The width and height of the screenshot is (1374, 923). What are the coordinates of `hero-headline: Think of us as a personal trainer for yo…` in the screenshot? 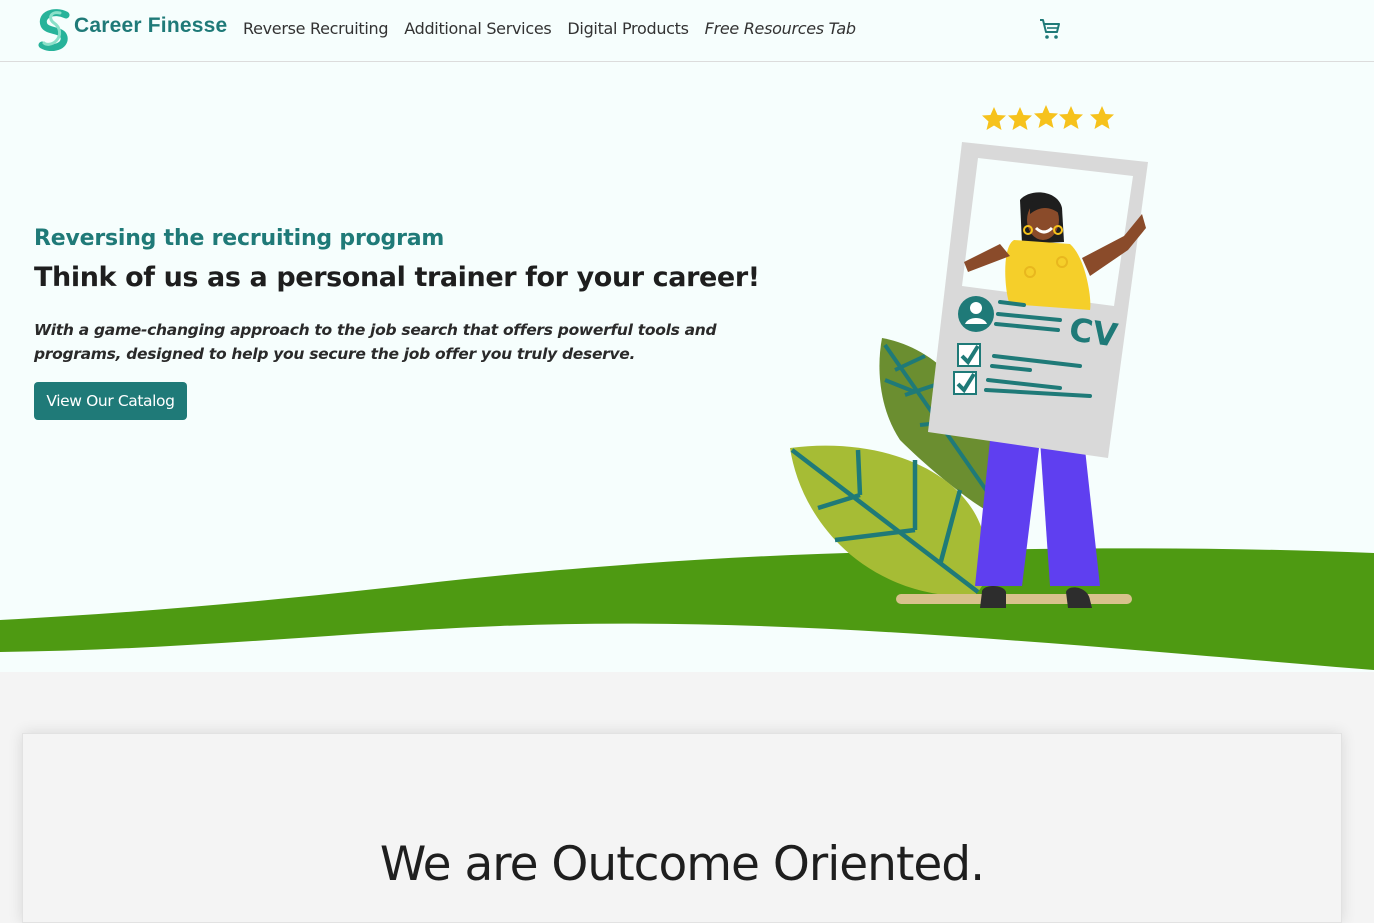 It's located at (397, 277).